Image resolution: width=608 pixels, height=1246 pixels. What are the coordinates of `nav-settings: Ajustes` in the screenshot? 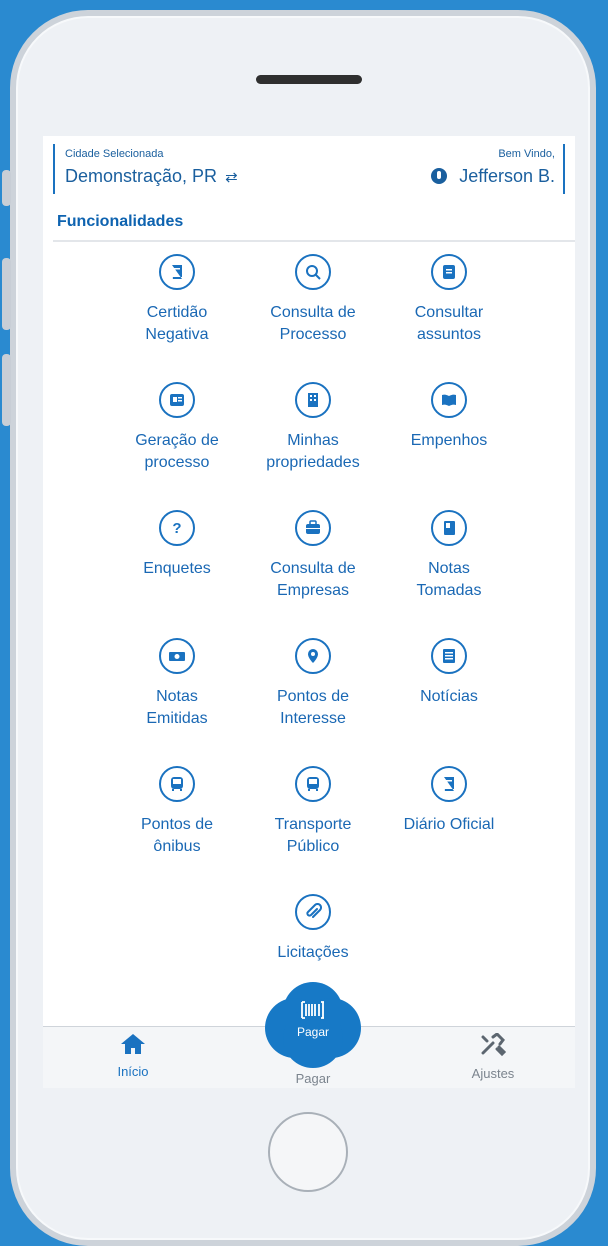 It's located at (493, 1056).